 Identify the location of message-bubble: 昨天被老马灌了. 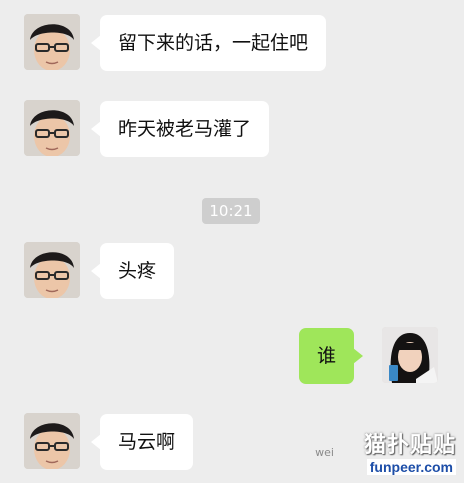
(180, 129).